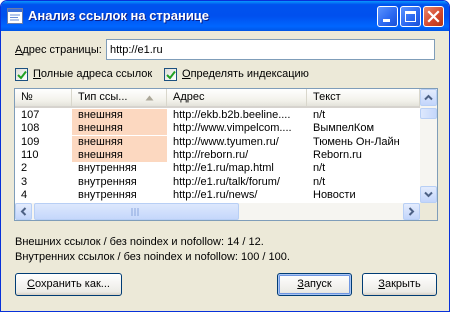  What do you see at coordinates (428, 146) in the screenshot?
I see `vertical-scrollbar` at bounding box center [428, 146].